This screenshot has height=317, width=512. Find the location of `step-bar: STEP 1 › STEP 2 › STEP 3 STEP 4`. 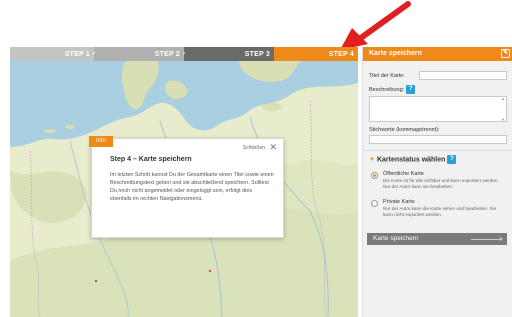

step-bar: STEP 1 › STEP 2 › STEP 3 STEP 4 is located at coordinates (184, 54).